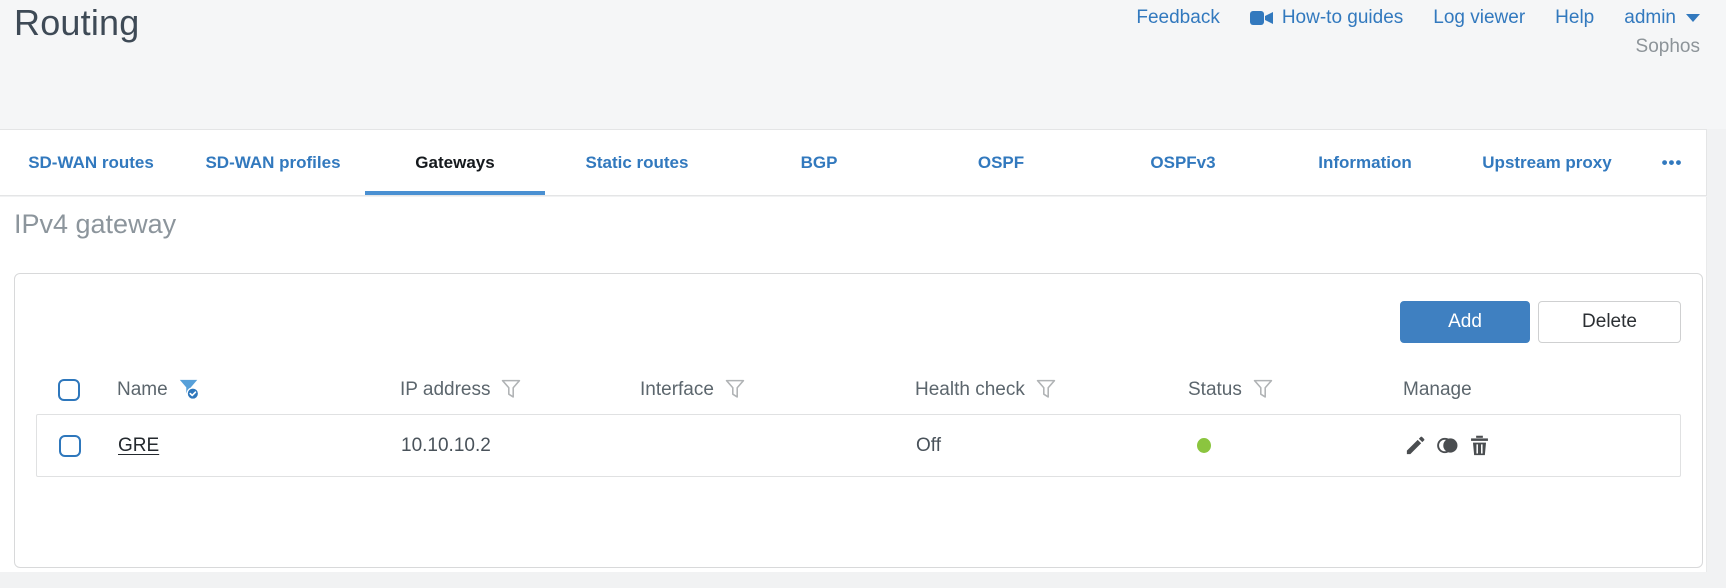 The image size is (1726, 588). What do you see at coordinates (858, 445) in the screenshot?
I see `table-row: GRE 10.10.10.2 Off` at bounding box center [858, 445].